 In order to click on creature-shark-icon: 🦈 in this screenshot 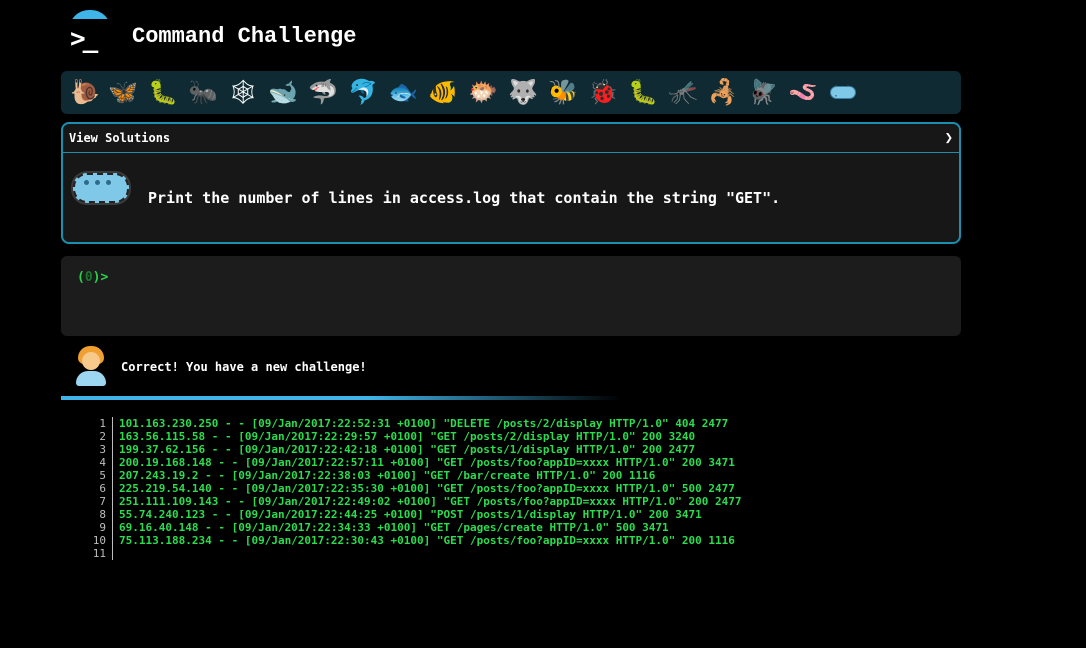, I will do `click(323, 92)`.